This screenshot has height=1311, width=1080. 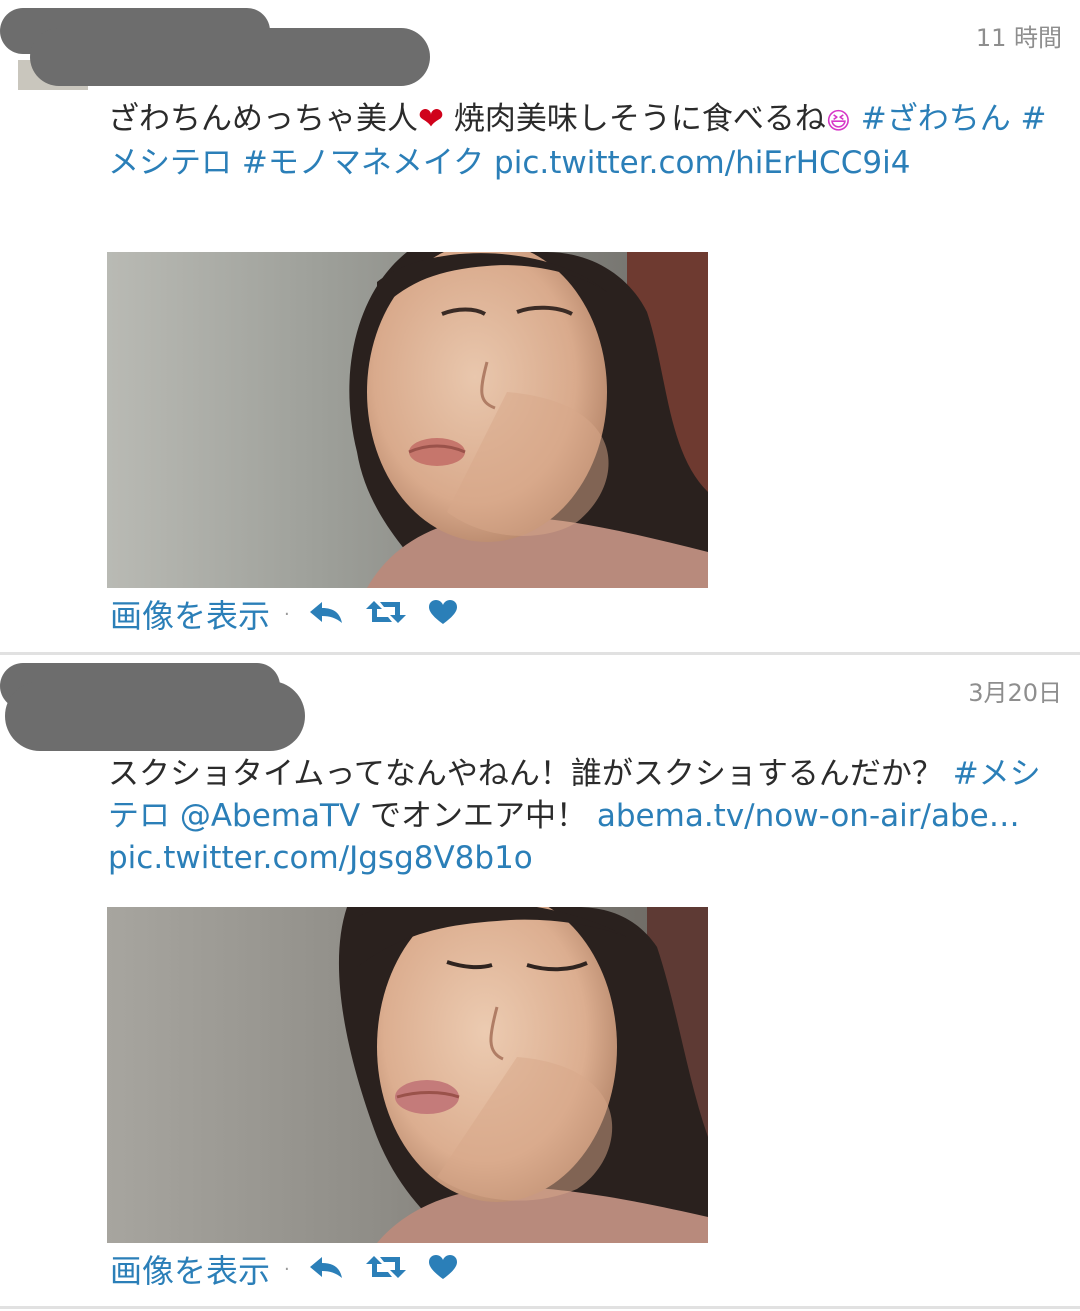 I want to click on tweet-text-segment: でオンエア中！, so click(x=478, y=816).